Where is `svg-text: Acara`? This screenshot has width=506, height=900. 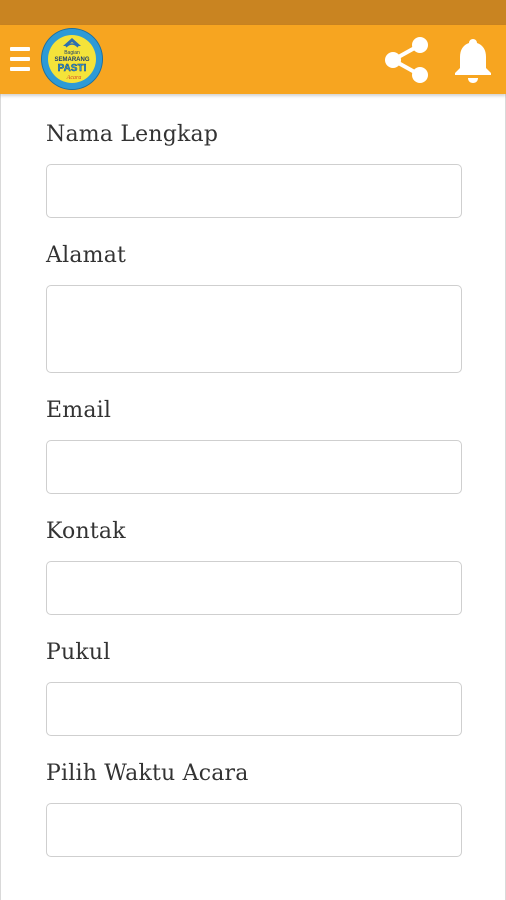 svg-text: Acara is located at coordinates (74, 78).